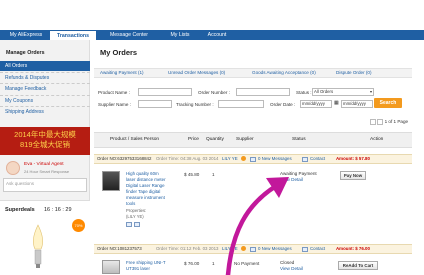 Image resolution: width=424 pixels, height=275 pixels. Describe the element at coordinates (78, 225) in the screenshot. I see `discount-badge: 70%` at that location.